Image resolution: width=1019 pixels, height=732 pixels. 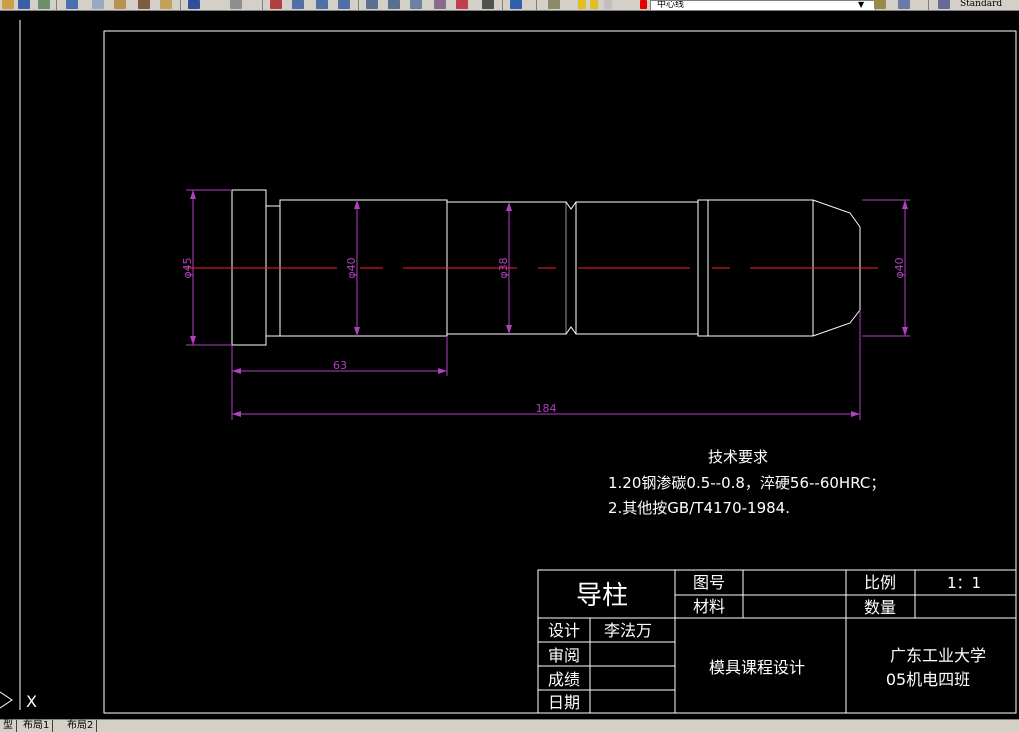 I want to click on drawing-no-label: 图号, so click(x=709, y=582).